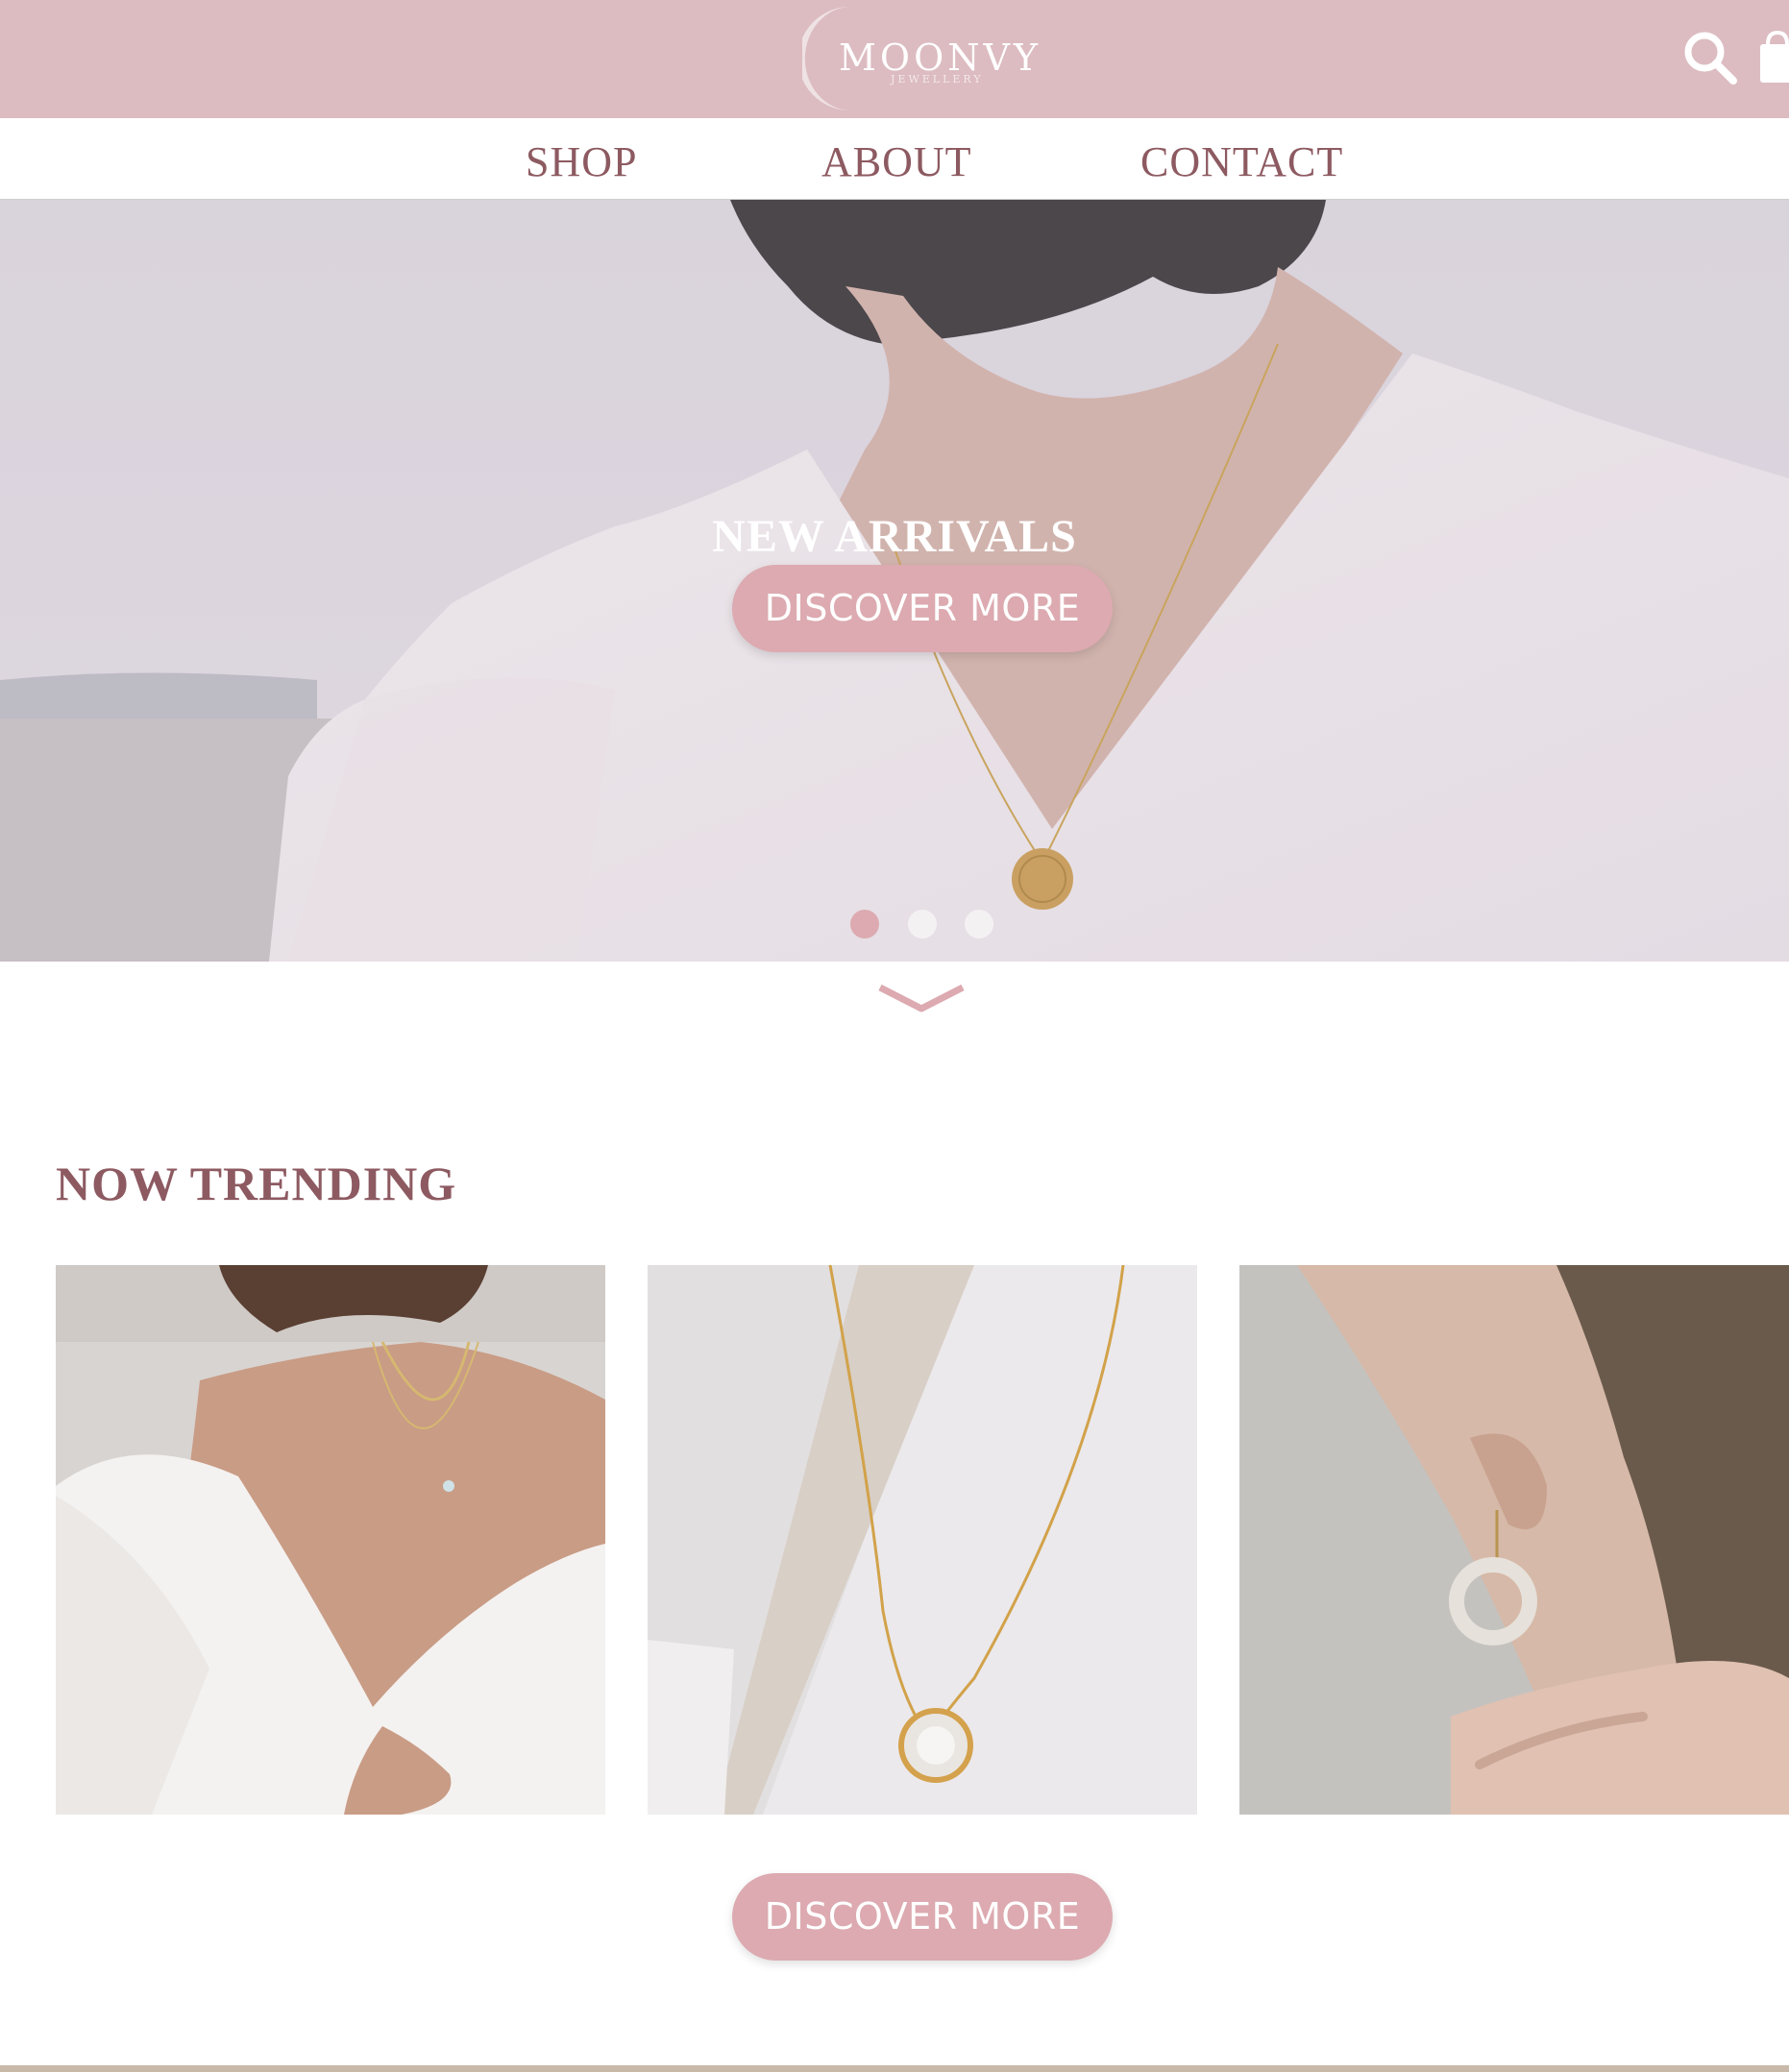 The width and height of the screenshot is (1789, 2072). Describe the element at coordinates (1772, 57) in the screenshot. I see `shopping-bag-icon` at that location.